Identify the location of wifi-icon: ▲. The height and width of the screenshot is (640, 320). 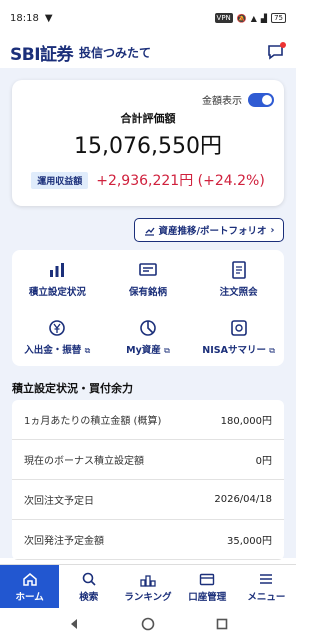
(253, 18).